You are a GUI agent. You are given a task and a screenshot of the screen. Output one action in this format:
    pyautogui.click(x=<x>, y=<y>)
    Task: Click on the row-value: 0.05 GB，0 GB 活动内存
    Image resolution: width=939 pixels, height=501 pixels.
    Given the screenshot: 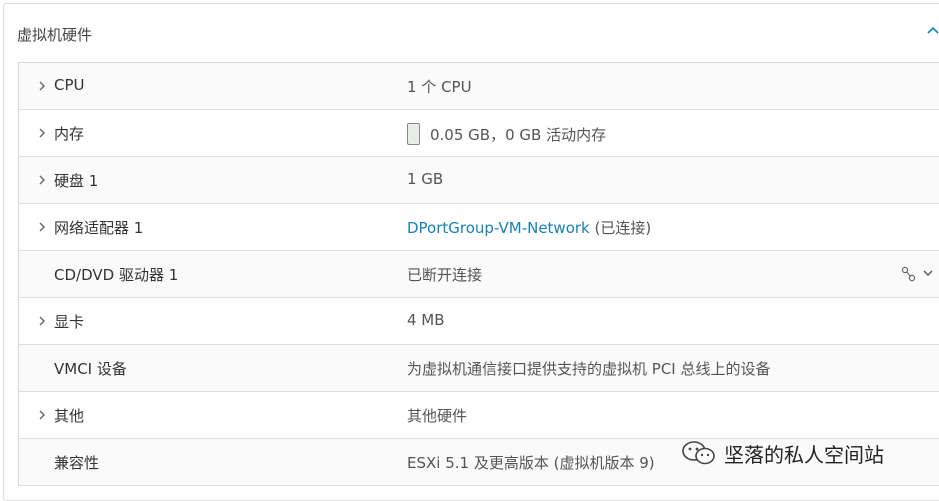 What is the action you would take?
    pyautogui.click(x=518, y=135)
    